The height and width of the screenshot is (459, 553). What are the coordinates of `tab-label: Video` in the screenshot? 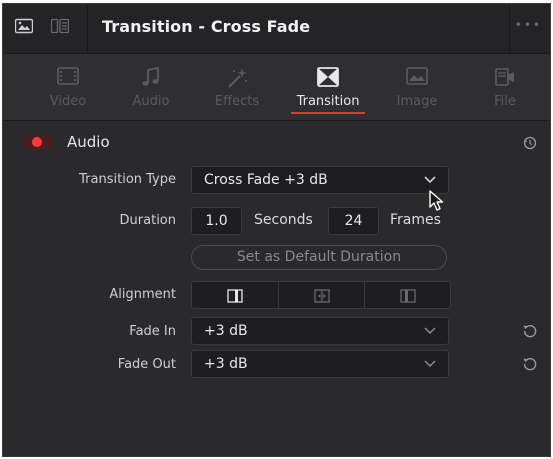 It's located at (68, 101).